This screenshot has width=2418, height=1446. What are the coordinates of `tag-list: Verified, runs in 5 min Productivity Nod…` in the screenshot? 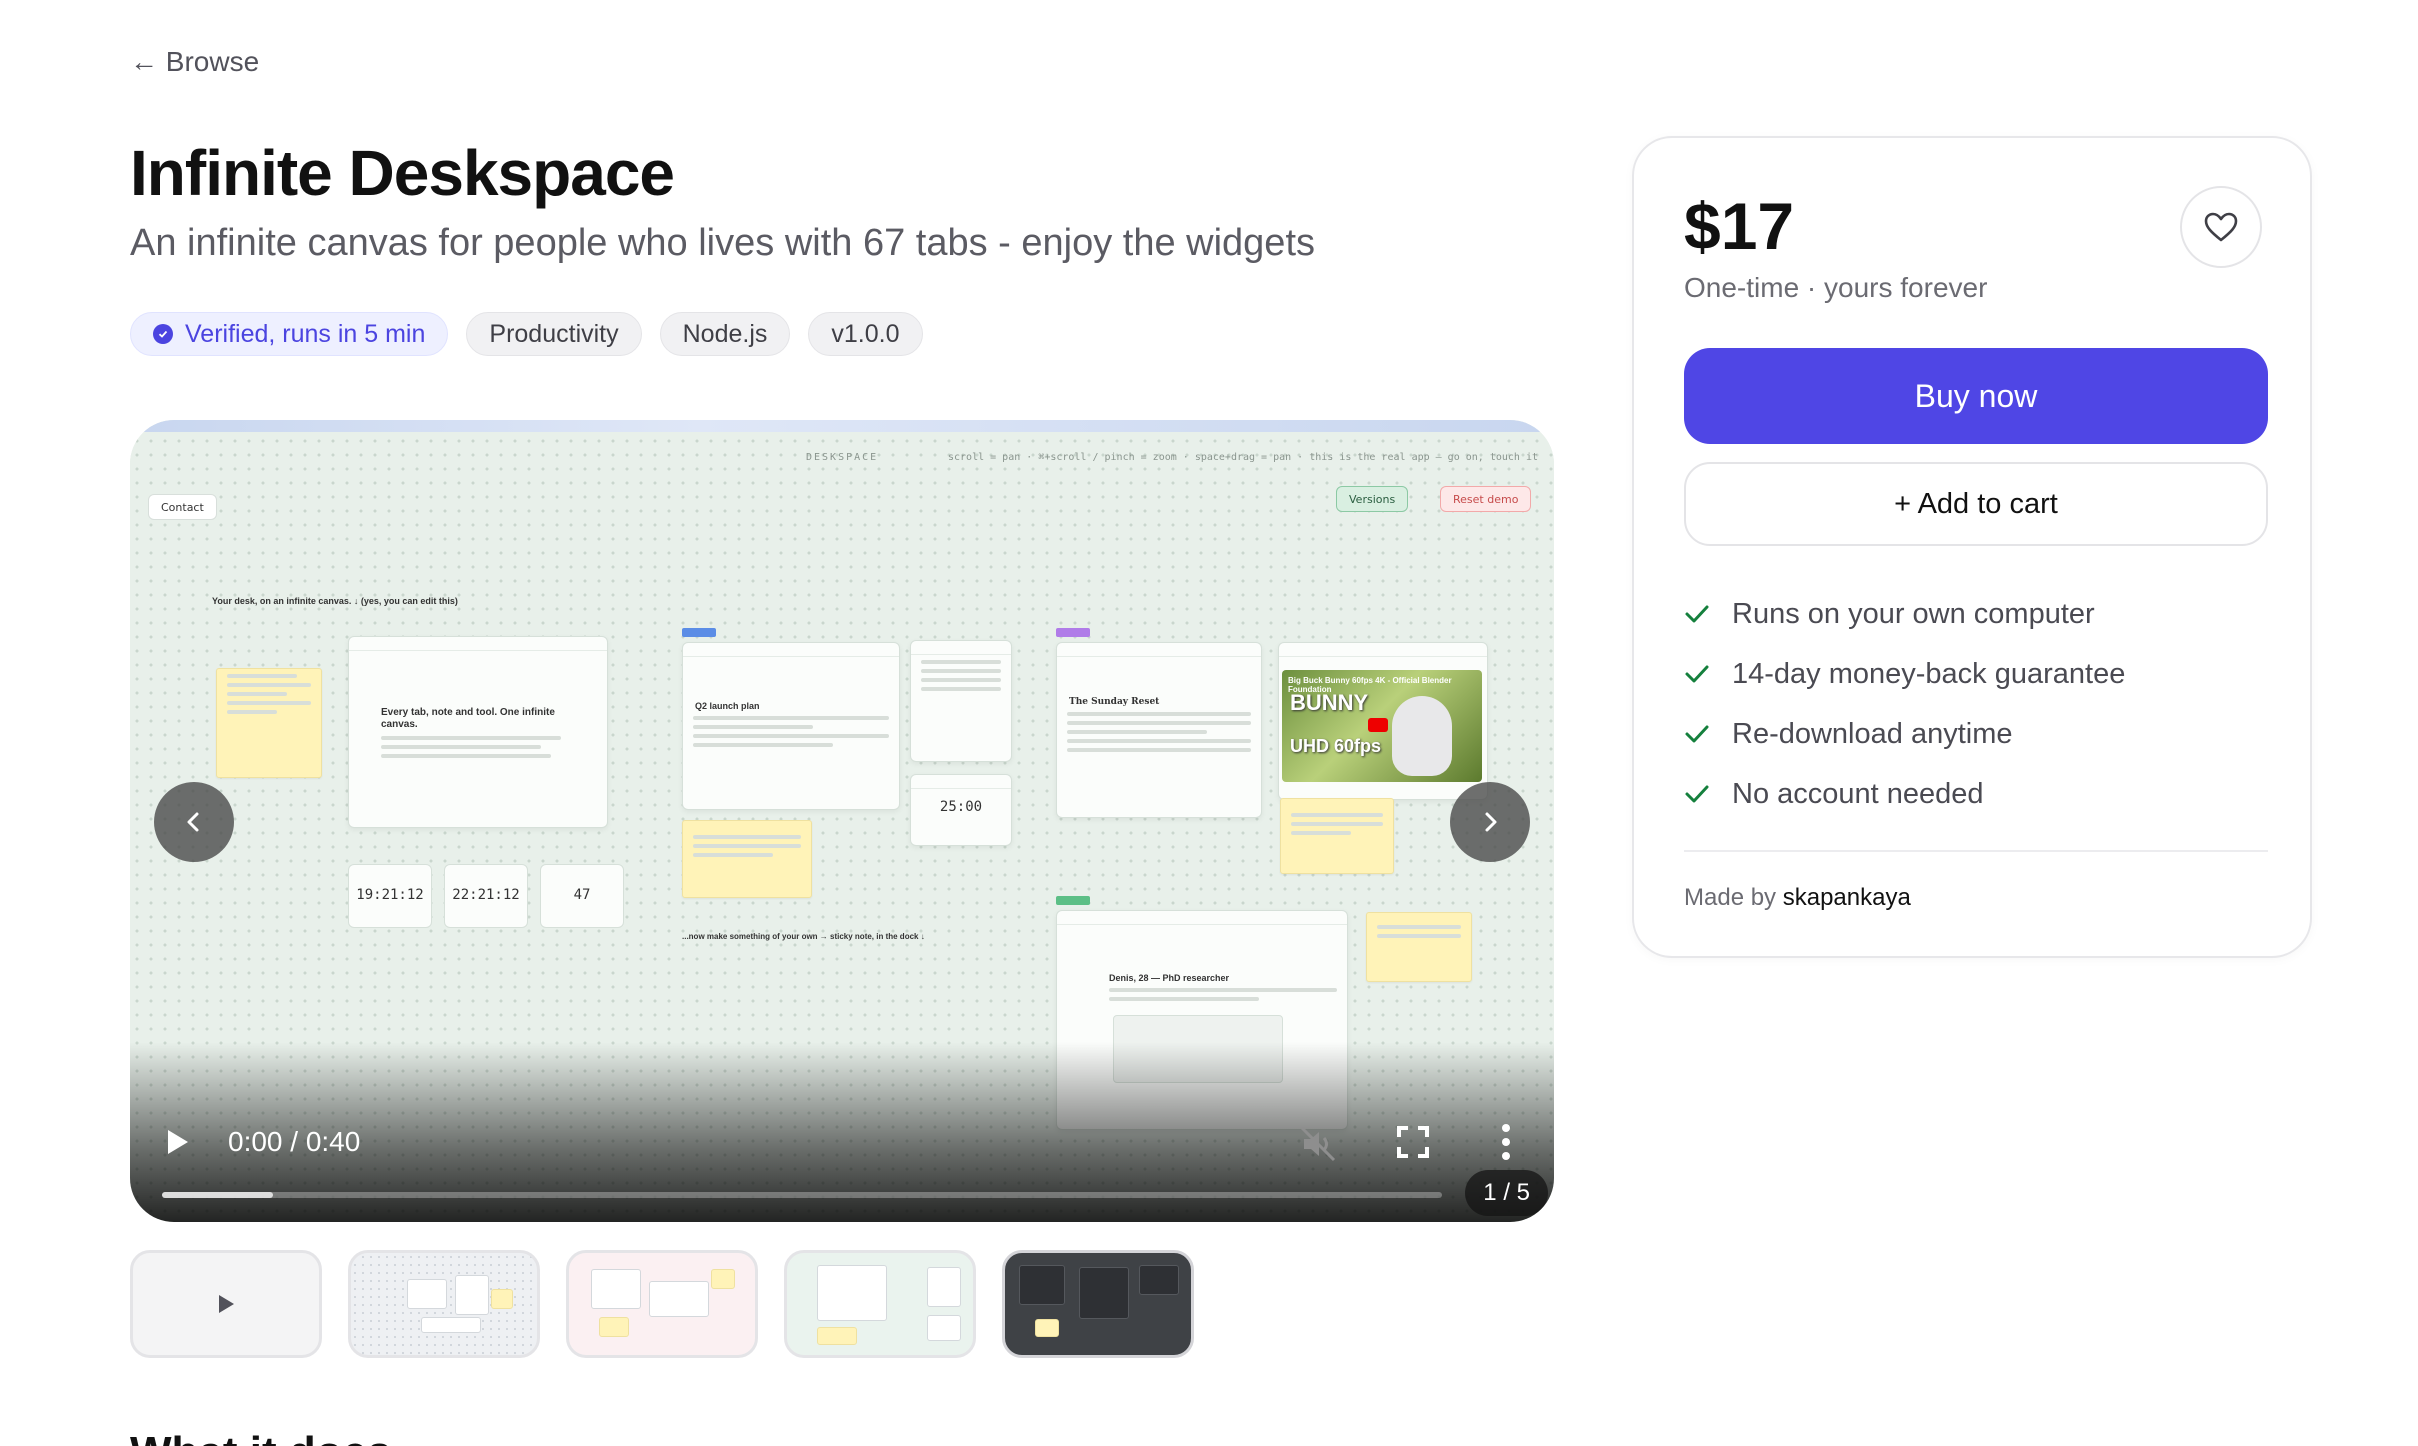 It's located at (526, 334).